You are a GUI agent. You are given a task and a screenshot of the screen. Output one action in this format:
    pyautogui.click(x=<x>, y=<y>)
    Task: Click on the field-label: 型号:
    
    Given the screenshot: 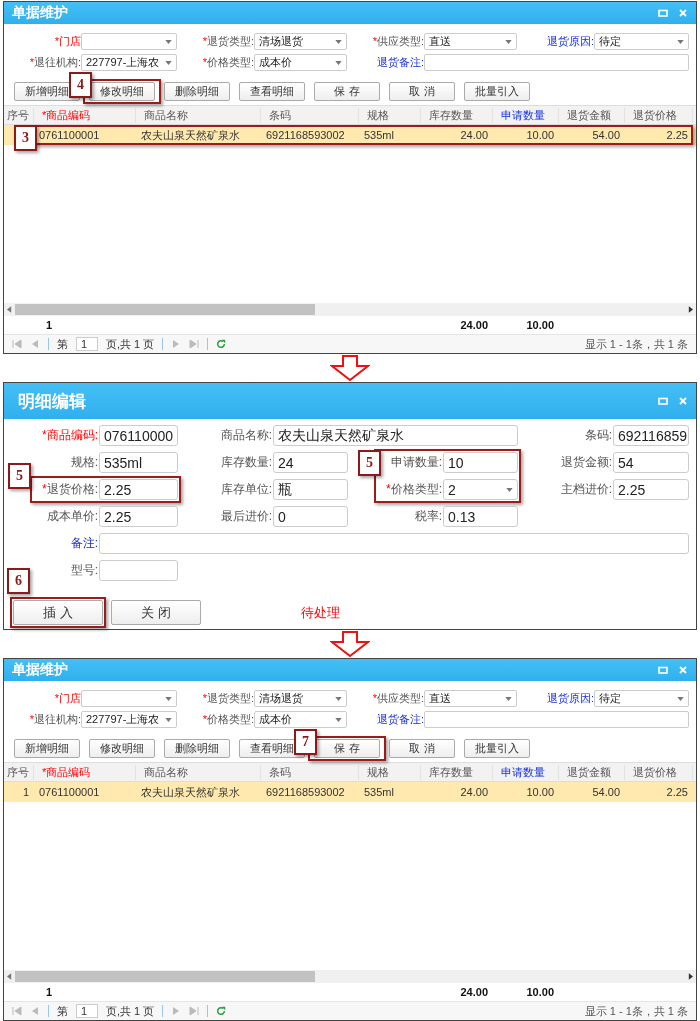 What is the action you would take?
    pyautogui.click(x=84, y=570)
    